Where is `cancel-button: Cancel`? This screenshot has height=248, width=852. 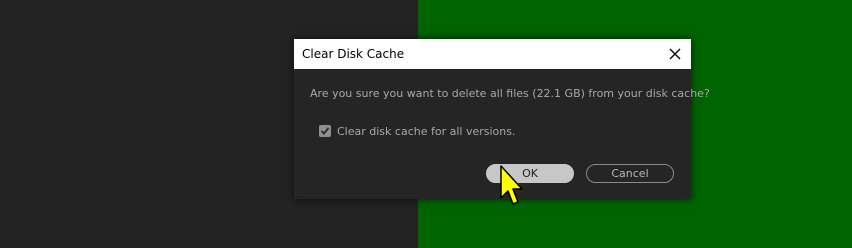
cancel-button: Cancel is located at coordinates (630, 173).